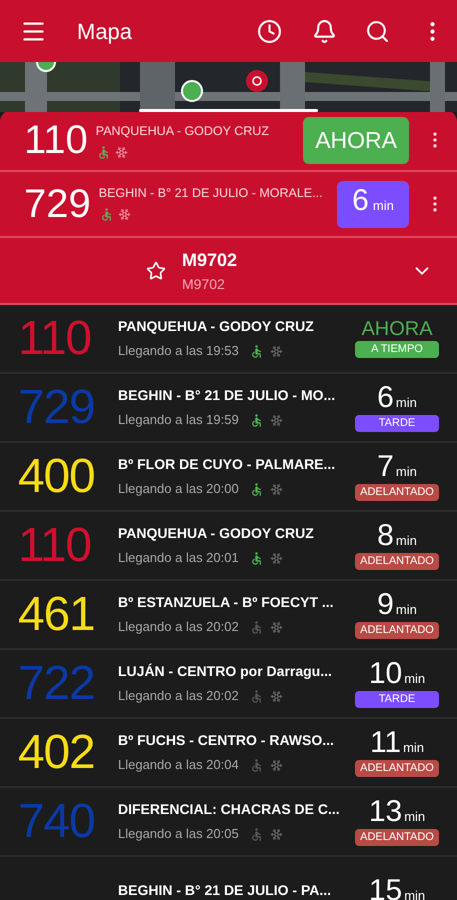  What do you see at coordinates (397, 349) in the screenshot?
I see `status-tag: A TIEMPO` at bounding box center [397, 349].